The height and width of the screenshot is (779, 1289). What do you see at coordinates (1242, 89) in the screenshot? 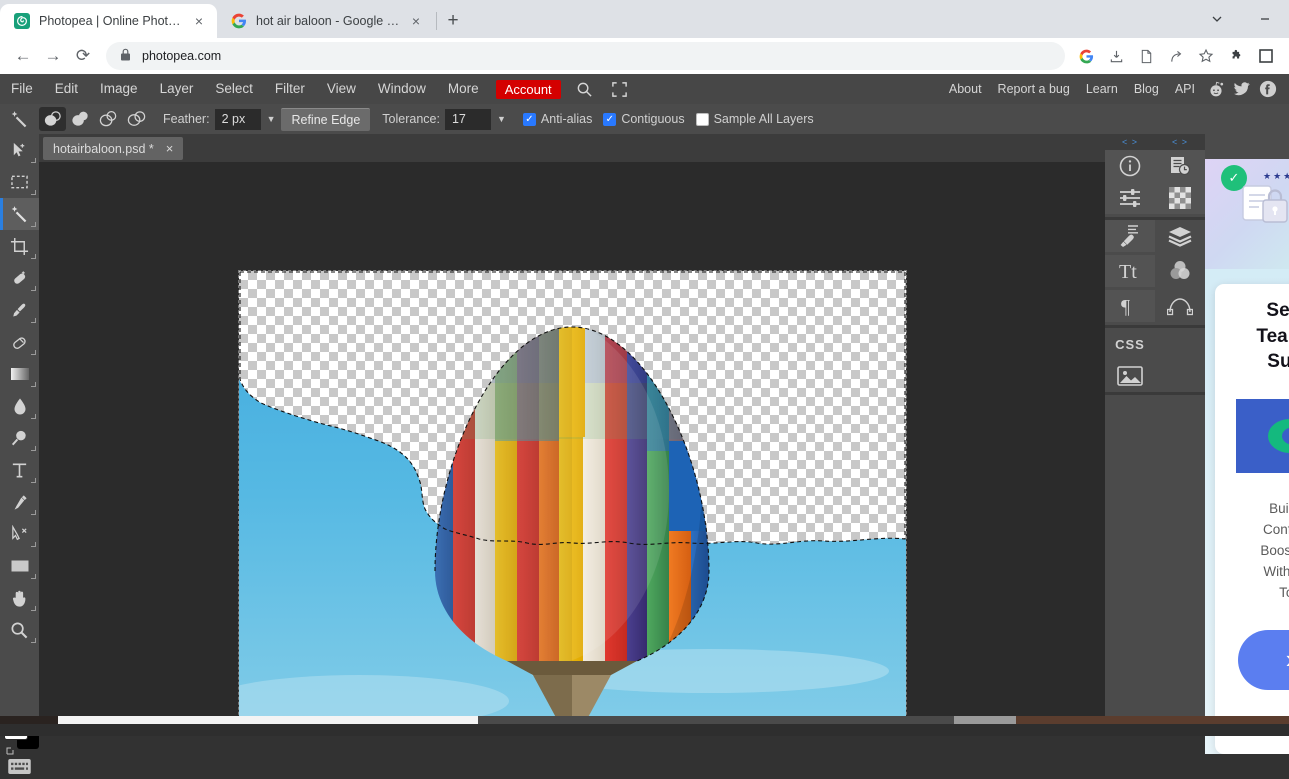
I see `twitter-icon` at bounding box center [1242, 89].